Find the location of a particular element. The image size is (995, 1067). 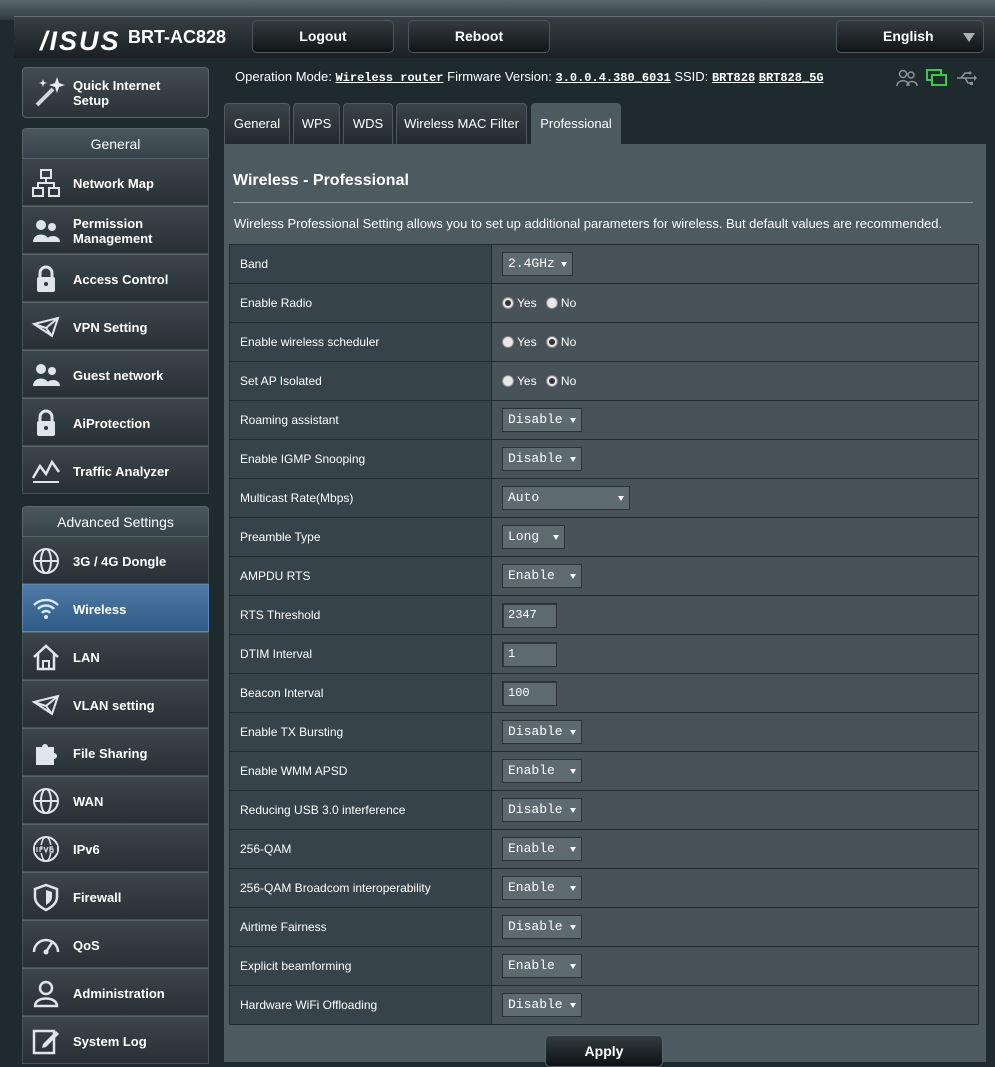

guest-users-icon is located at coordinates (46, 375).